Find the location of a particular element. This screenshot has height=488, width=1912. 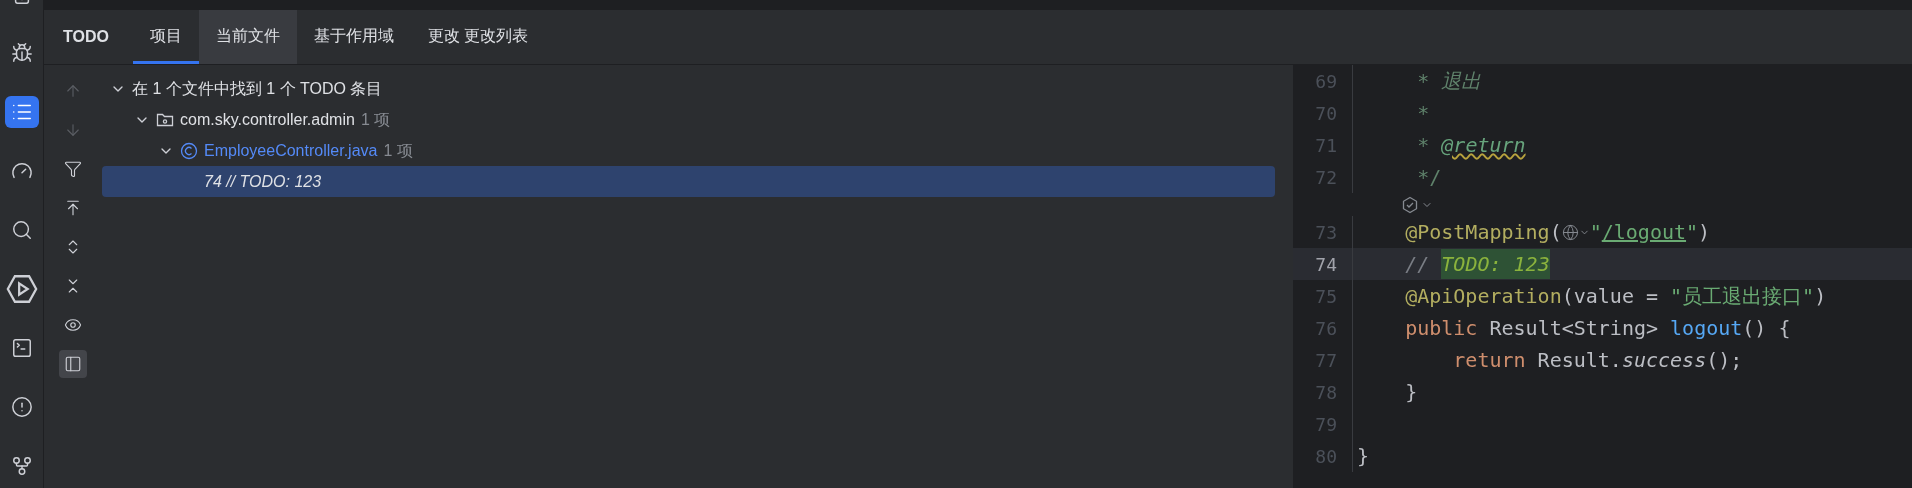

tree-row: 在 1 个文件中找到 1 个 TODO 条目 is located at coordinates (688, 88).